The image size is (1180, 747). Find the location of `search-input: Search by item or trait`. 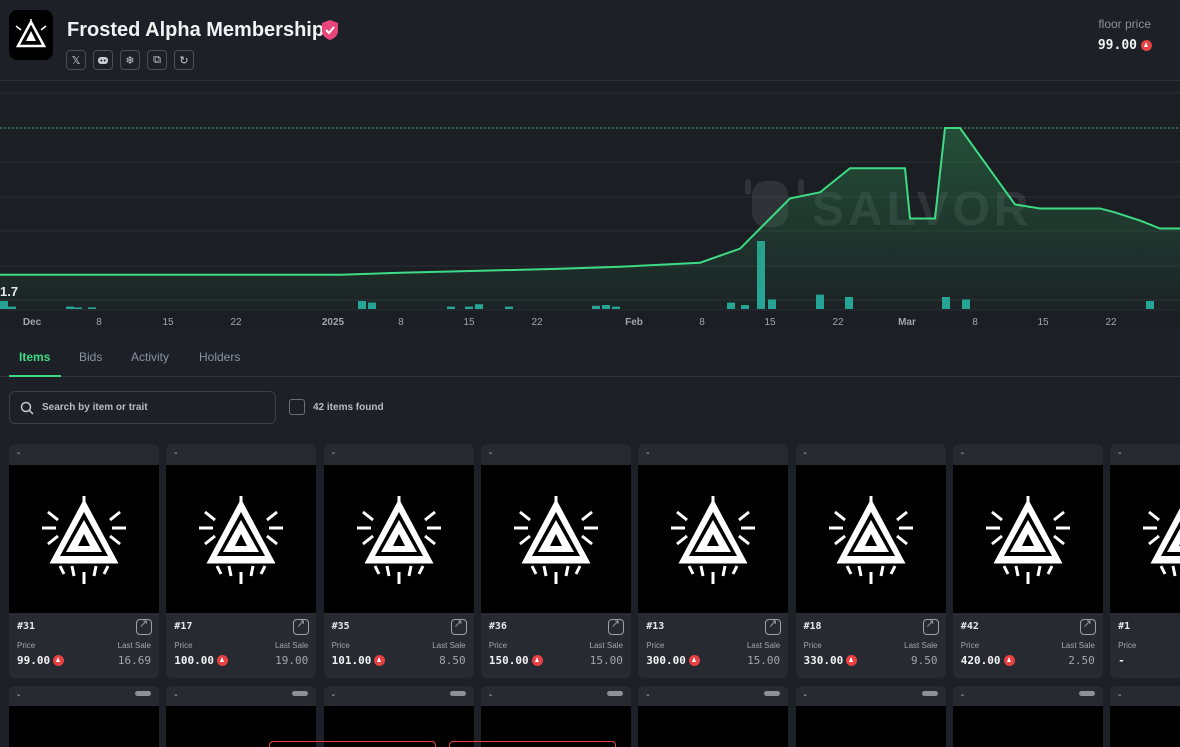

search-input: Search by item or trait is located at coordinates (142, 407).